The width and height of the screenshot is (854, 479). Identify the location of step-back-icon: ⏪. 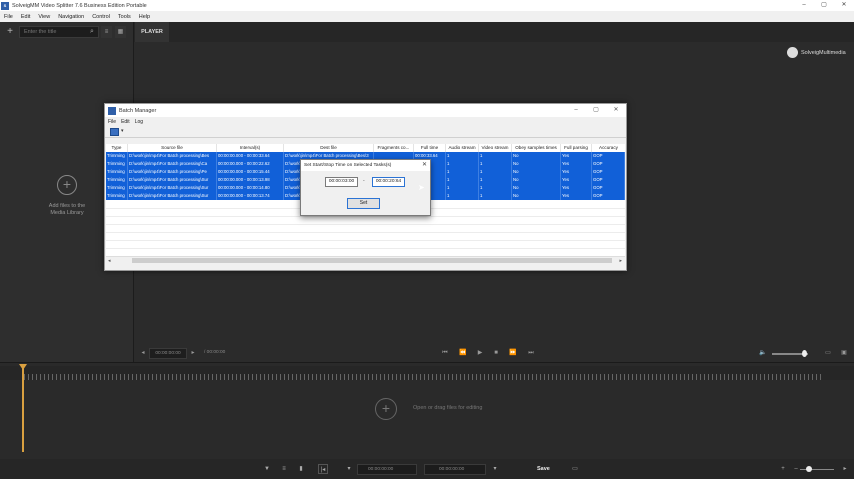
(463, 353).